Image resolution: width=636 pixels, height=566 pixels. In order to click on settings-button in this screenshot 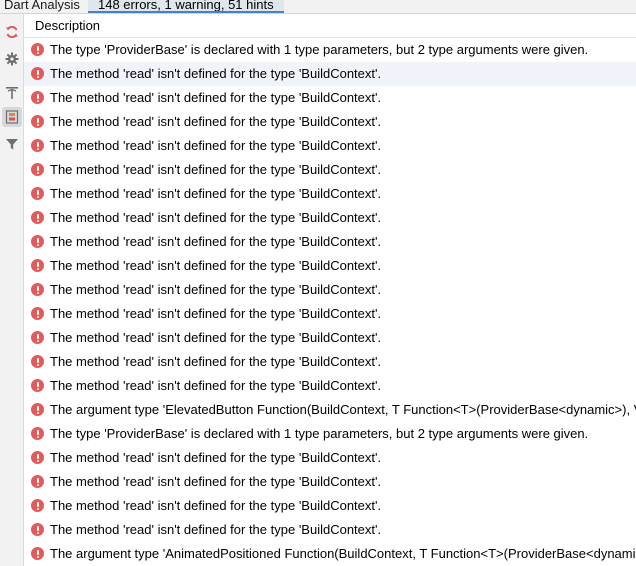, I will do `click(12, 59)`.